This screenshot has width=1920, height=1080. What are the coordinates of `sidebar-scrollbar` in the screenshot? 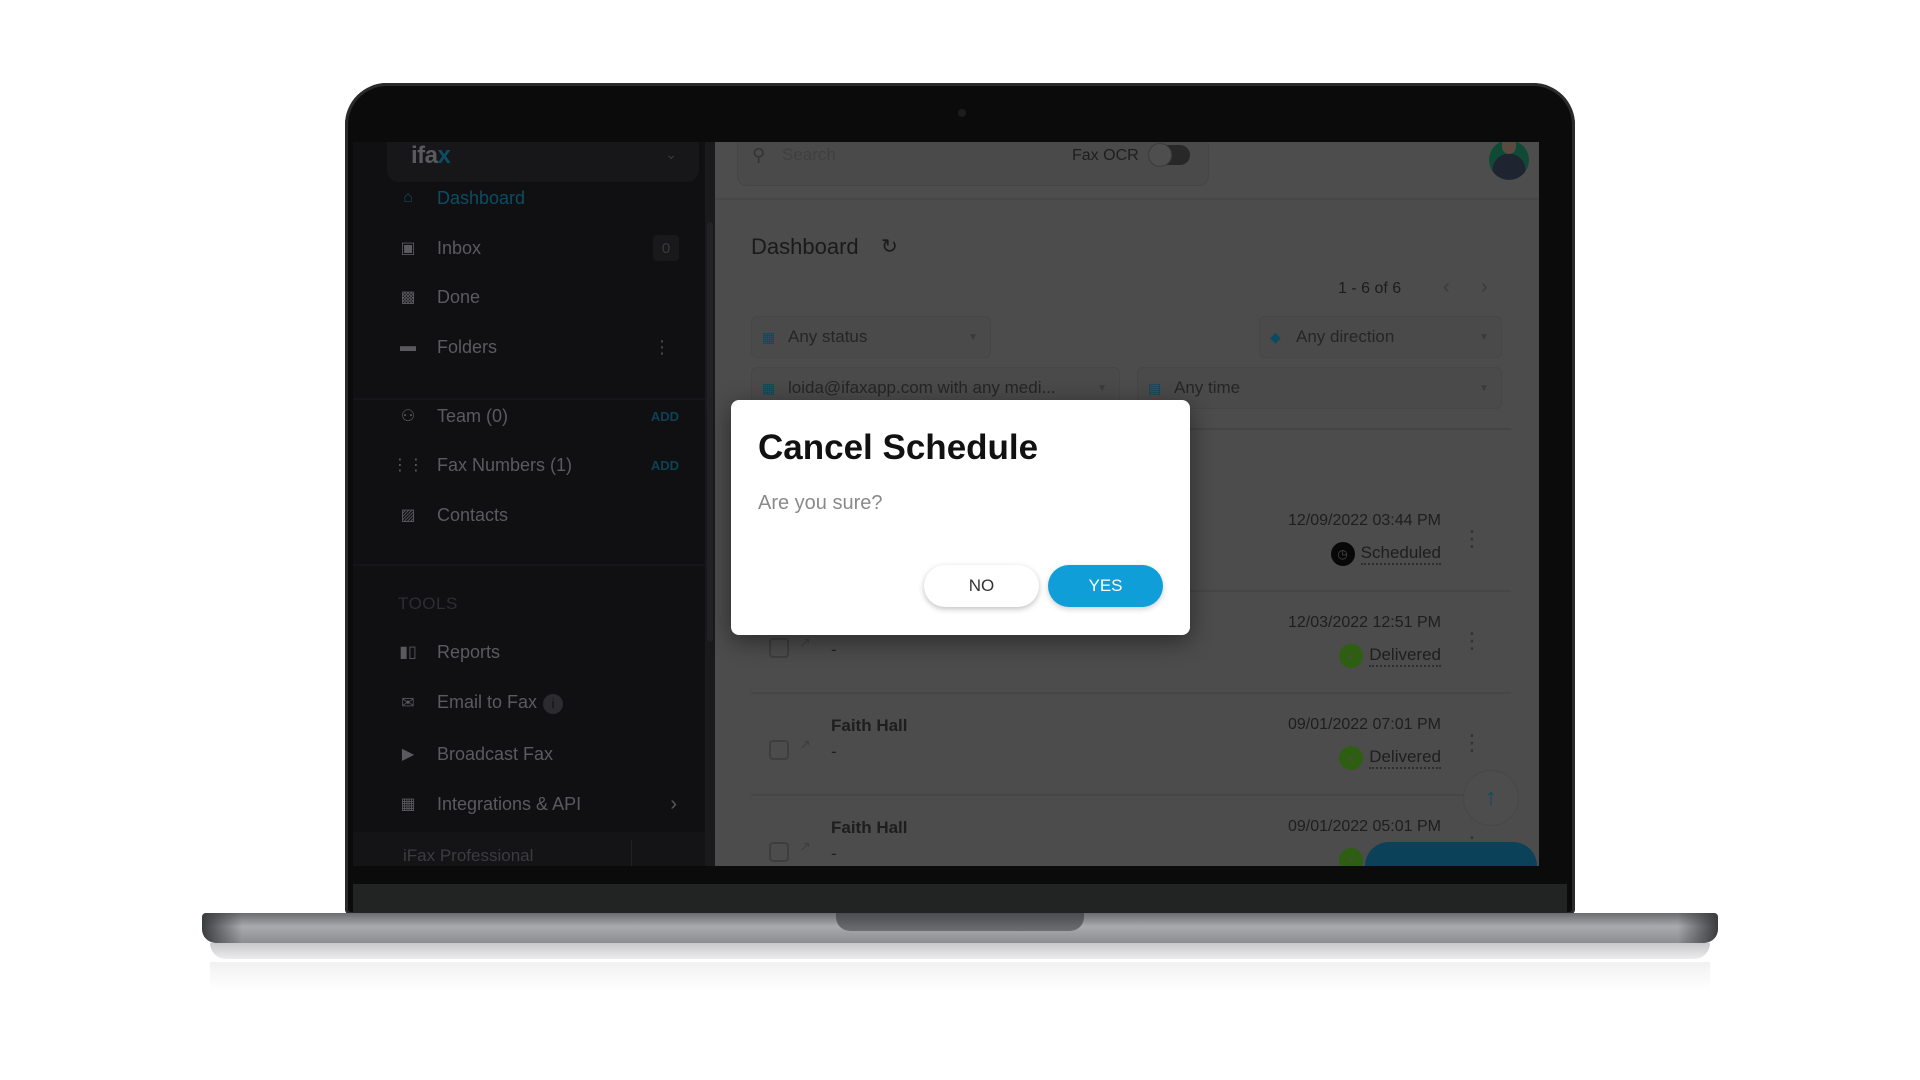 It's located at (710, 504).